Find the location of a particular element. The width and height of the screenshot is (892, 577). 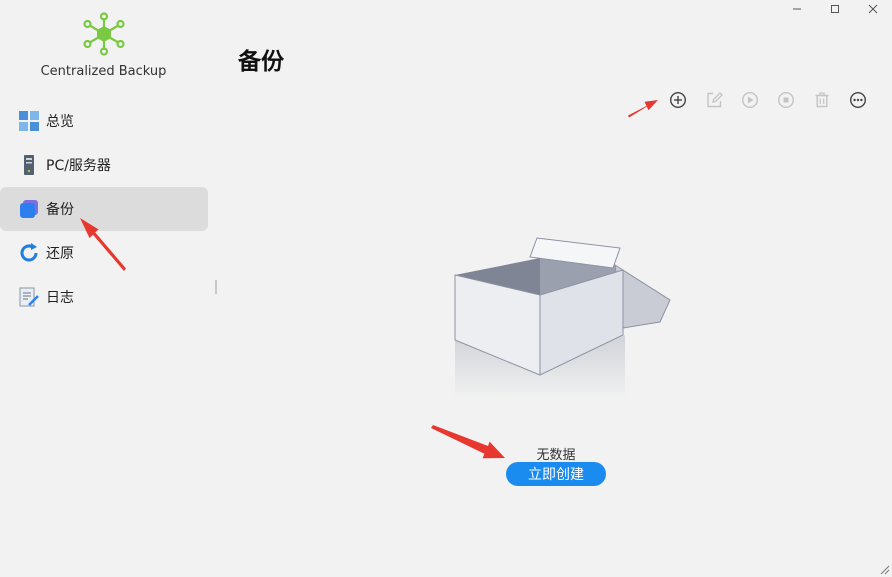

annotation-arrow-toolbar is located at coordinates (643, 109).